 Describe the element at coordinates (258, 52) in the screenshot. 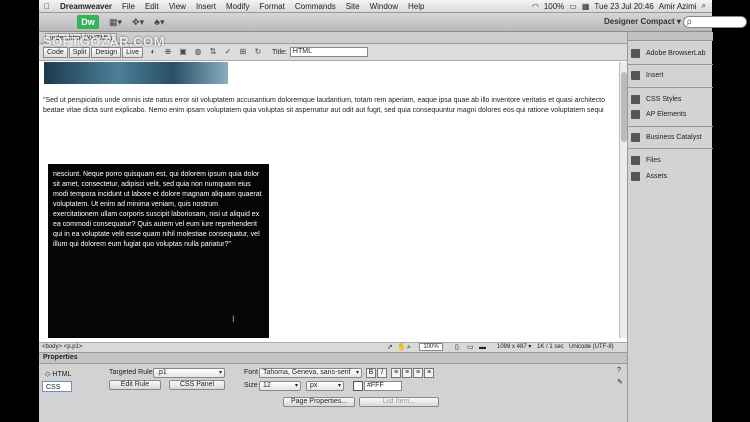

I see `refresh-icon: ↻` at that location.